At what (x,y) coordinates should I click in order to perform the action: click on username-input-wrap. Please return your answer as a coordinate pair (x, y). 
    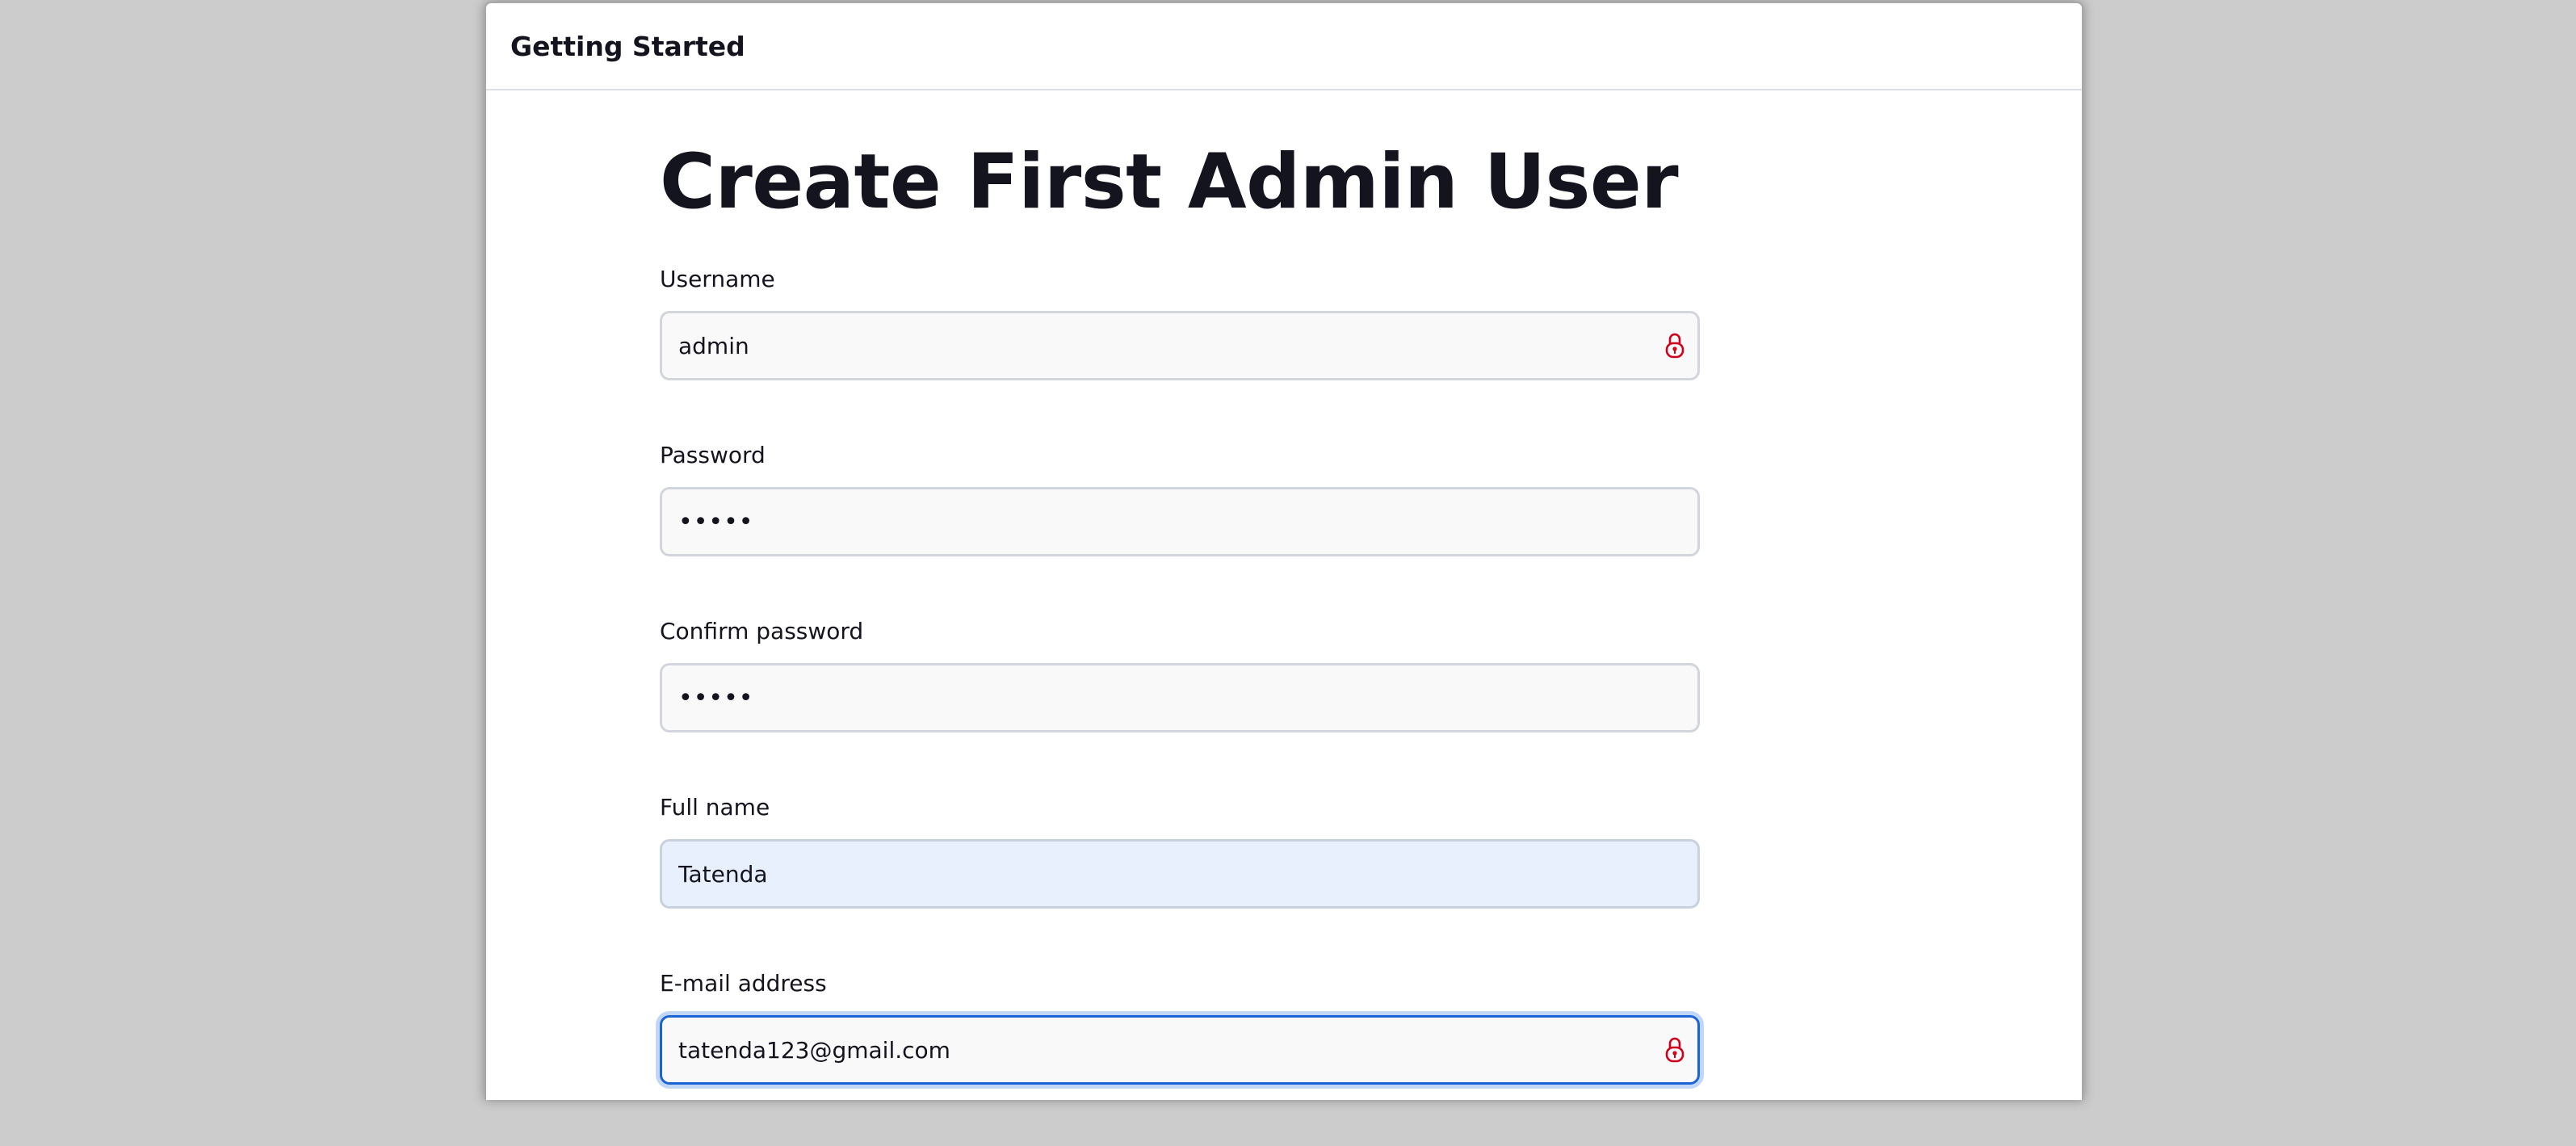
    Looking at the image, I should click on (1180, 346).